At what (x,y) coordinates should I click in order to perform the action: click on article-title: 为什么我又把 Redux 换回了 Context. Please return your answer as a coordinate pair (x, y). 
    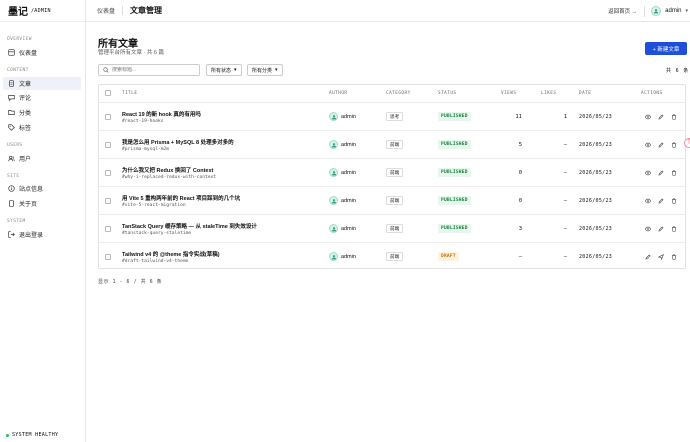
    Looking at the image, I should click on (167, 170).